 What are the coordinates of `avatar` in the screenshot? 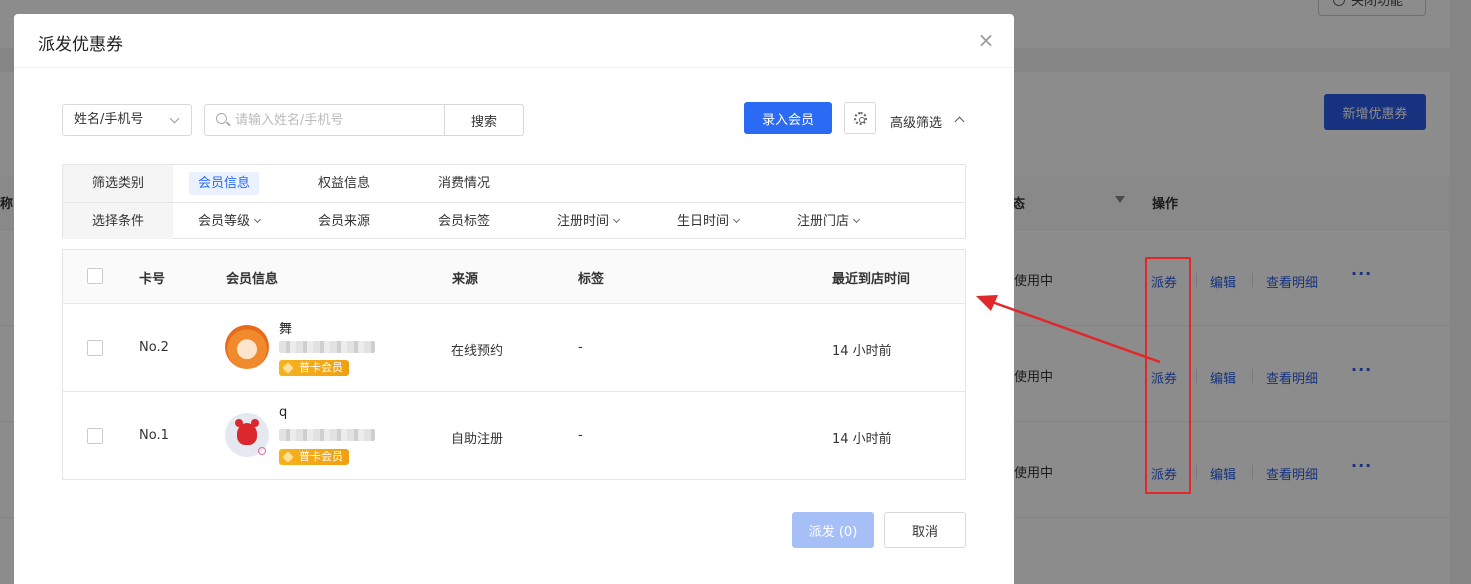 It's located at (247, 347).